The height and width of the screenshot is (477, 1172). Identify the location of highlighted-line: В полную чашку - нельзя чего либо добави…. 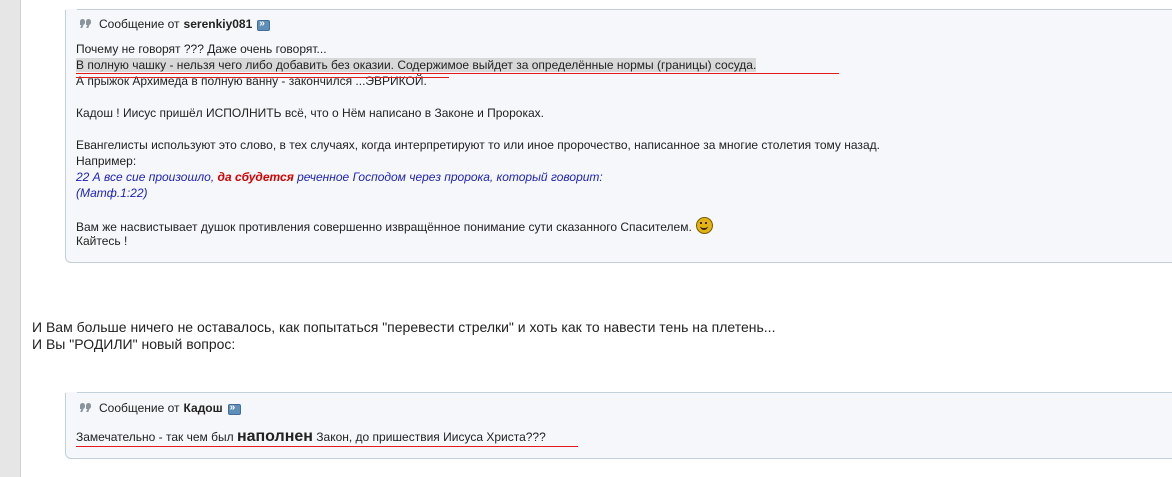
(416, 65).